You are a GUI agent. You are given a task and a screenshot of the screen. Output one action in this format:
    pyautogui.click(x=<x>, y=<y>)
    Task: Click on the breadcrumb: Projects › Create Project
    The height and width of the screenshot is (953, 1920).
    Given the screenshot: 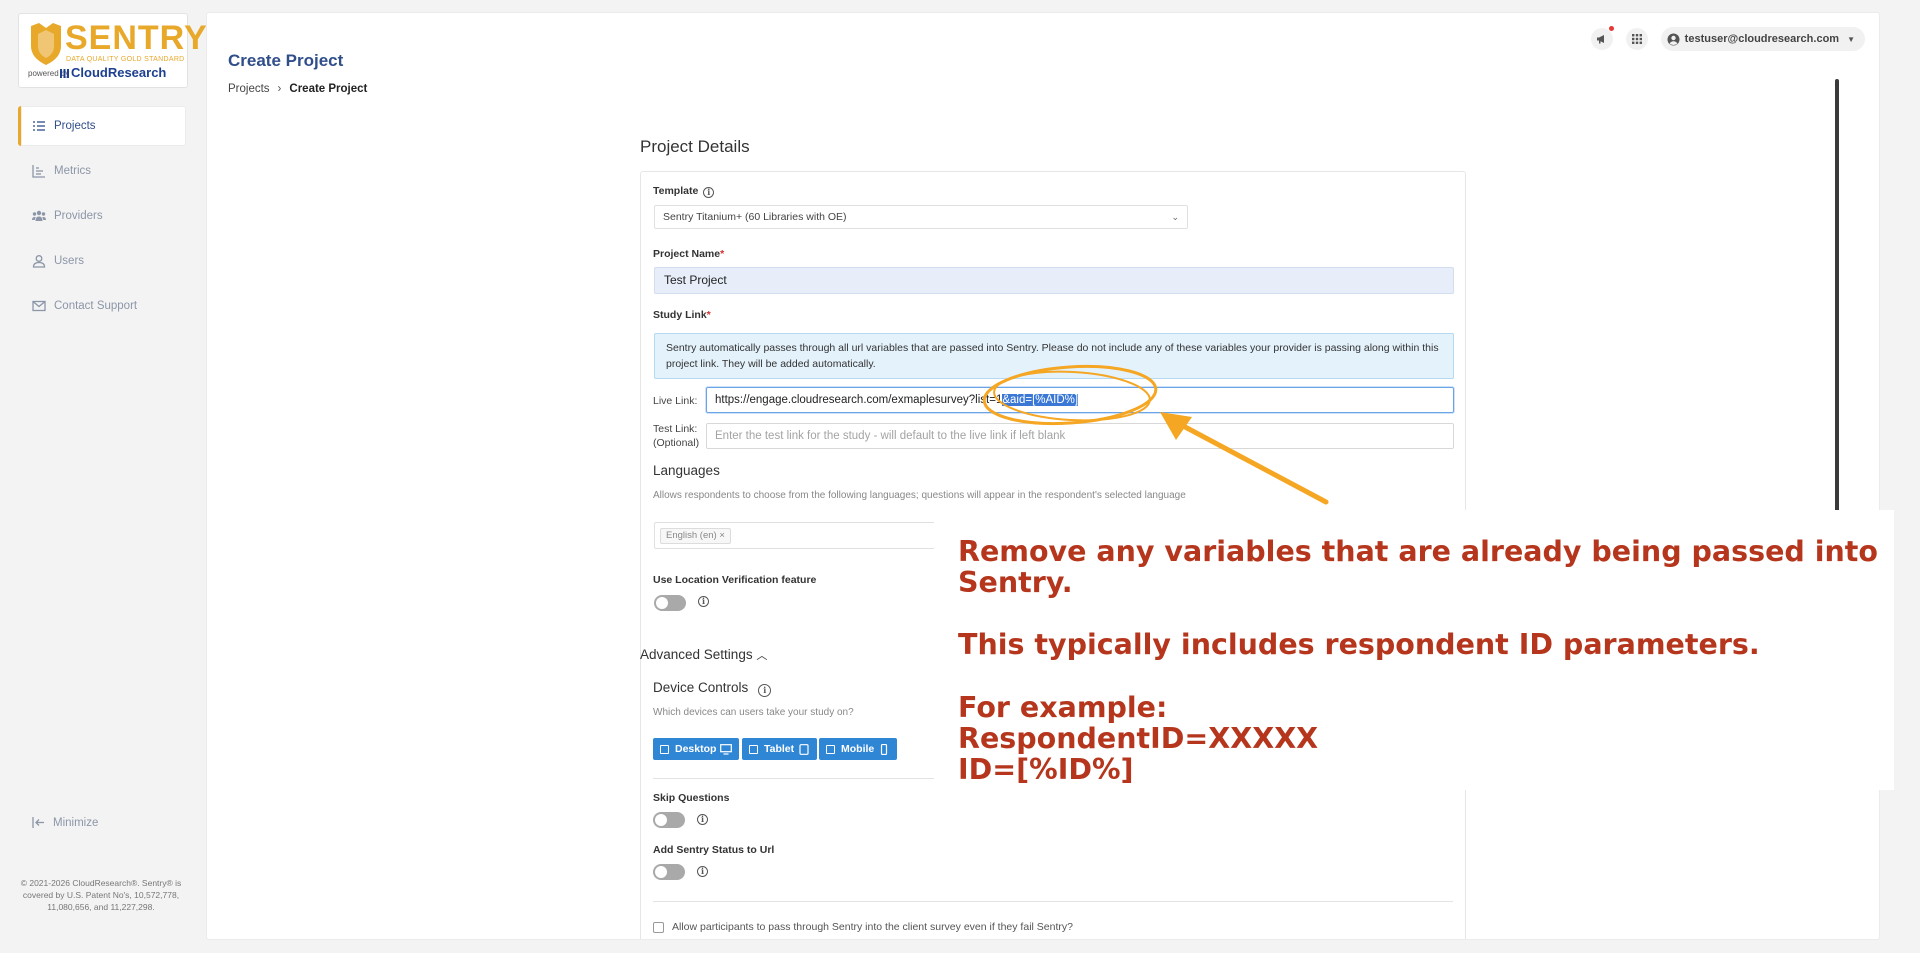 What is the action you would take?
    pyautogui.click(x=297, y=89)
    